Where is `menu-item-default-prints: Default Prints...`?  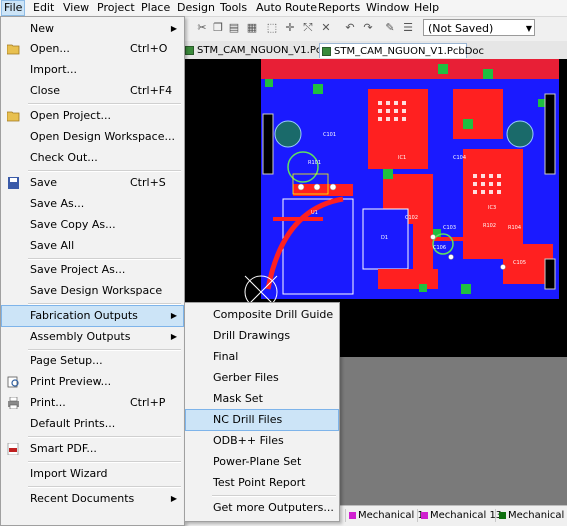 menu-item-default-prints: Default Prints... is located at coordinates (92, 424).